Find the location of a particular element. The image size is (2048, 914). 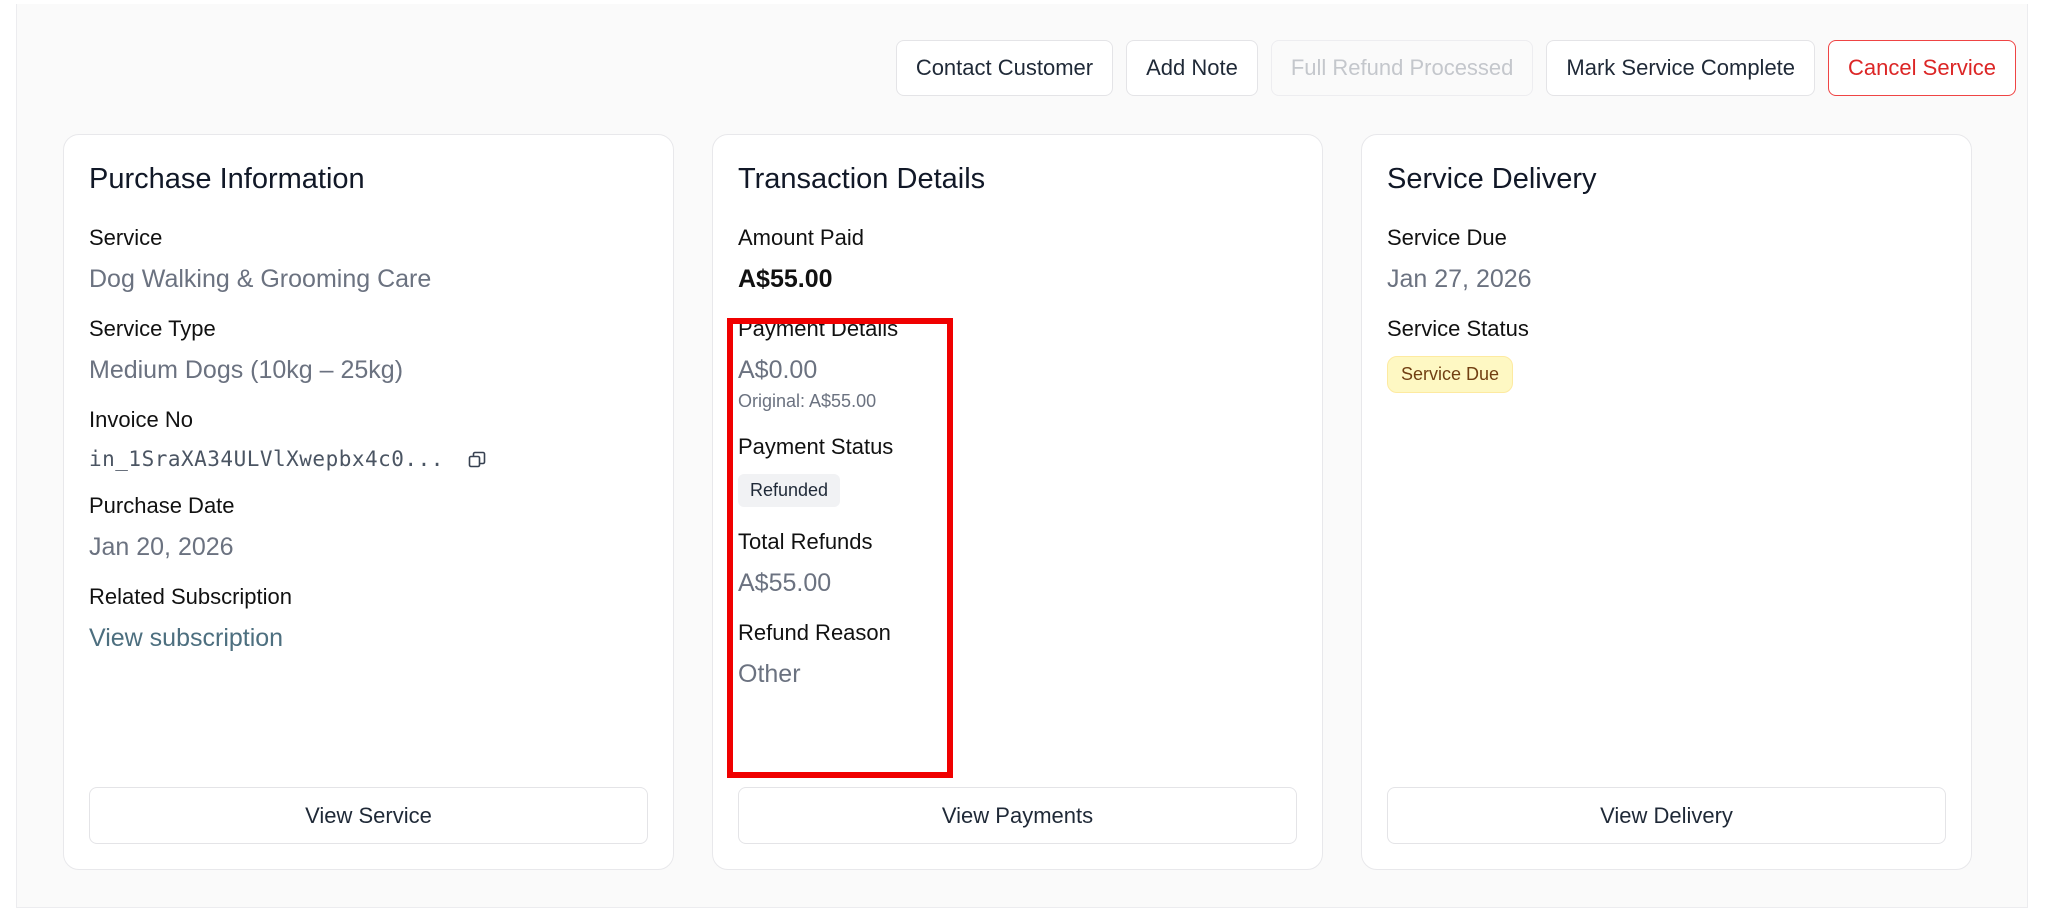

service-label: Service is located at coordinates (126, 237).